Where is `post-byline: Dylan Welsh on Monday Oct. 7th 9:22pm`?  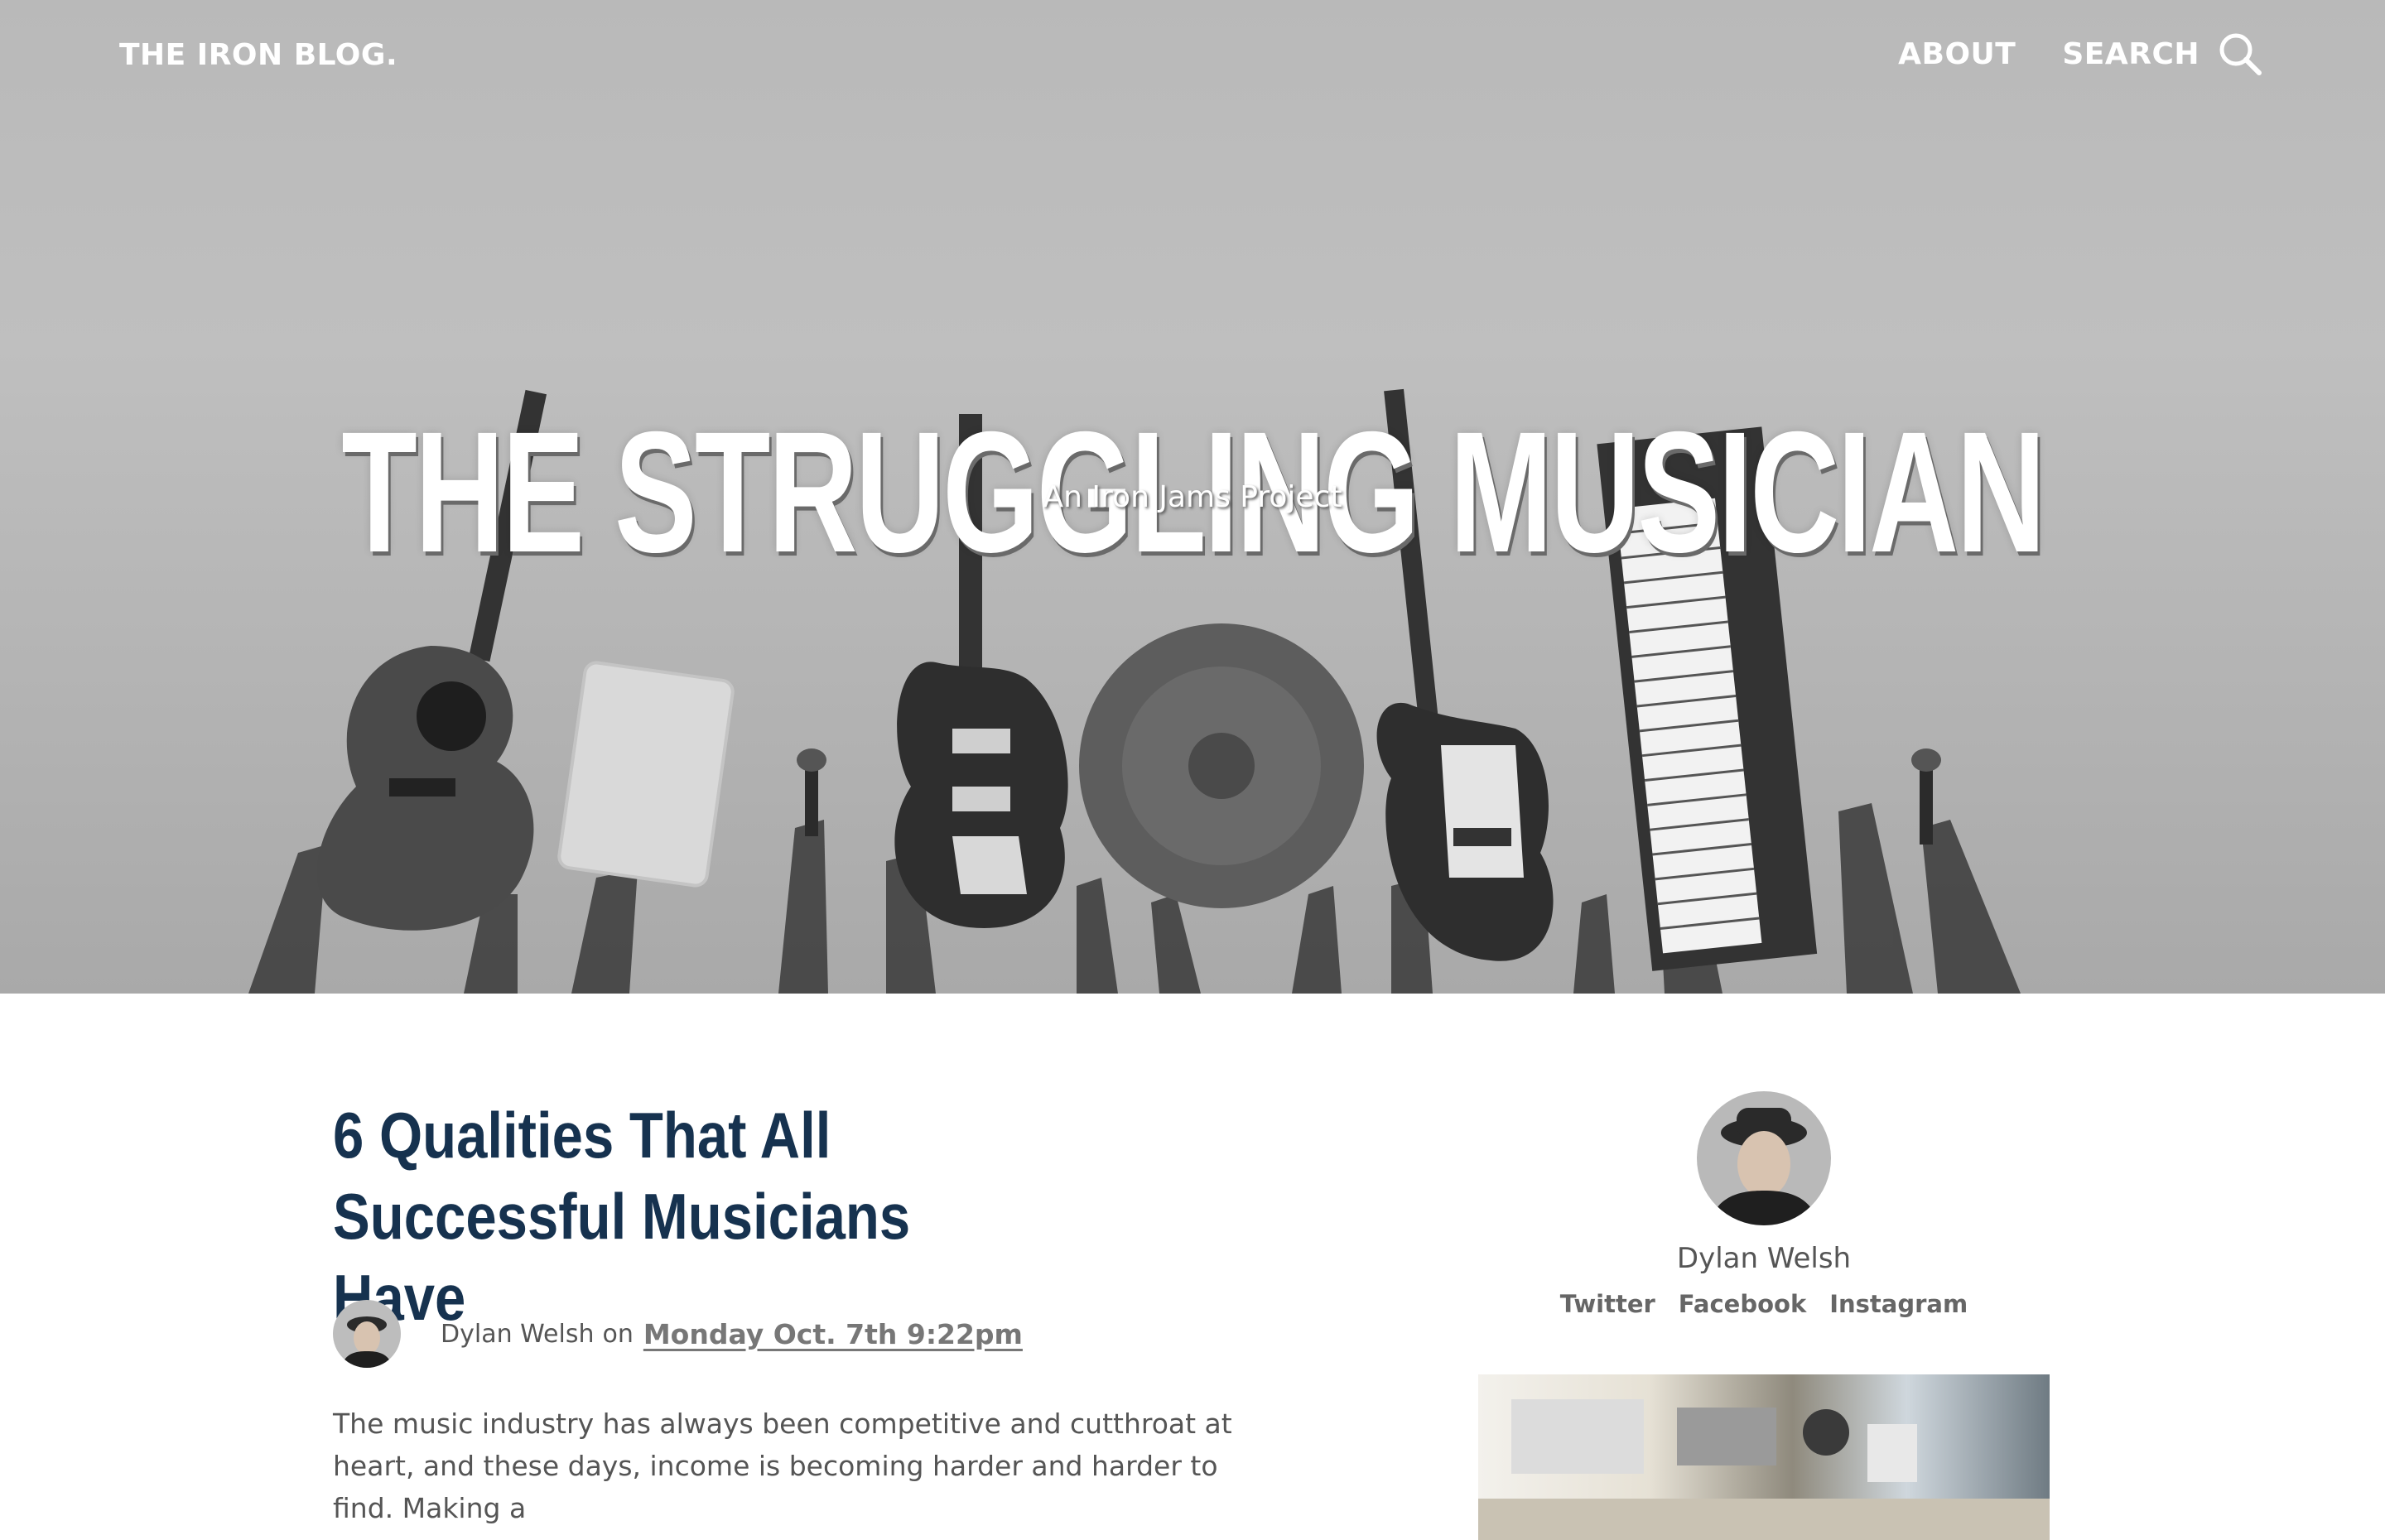
post-byline: Dylan Welsh on Monday Oct. 7th 9:22pm is located at coordinates (678, 1334).